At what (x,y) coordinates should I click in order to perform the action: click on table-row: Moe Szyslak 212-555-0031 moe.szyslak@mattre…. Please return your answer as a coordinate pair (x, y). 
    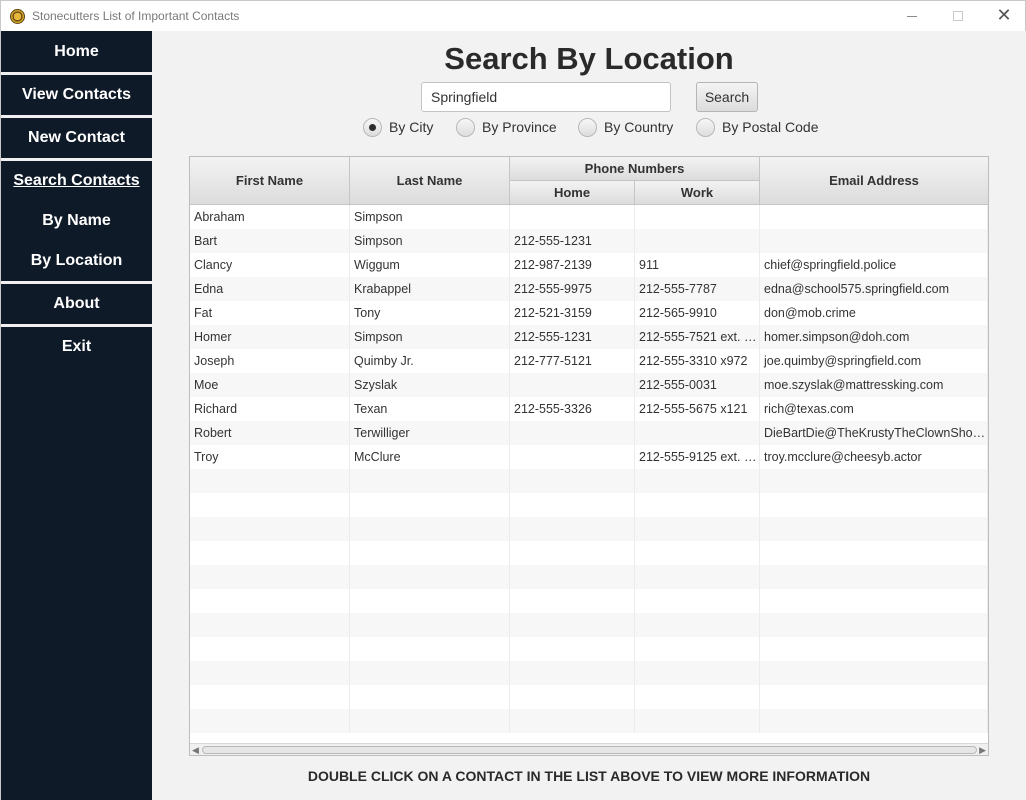
    Looking at the image, I should click on (589, 385).